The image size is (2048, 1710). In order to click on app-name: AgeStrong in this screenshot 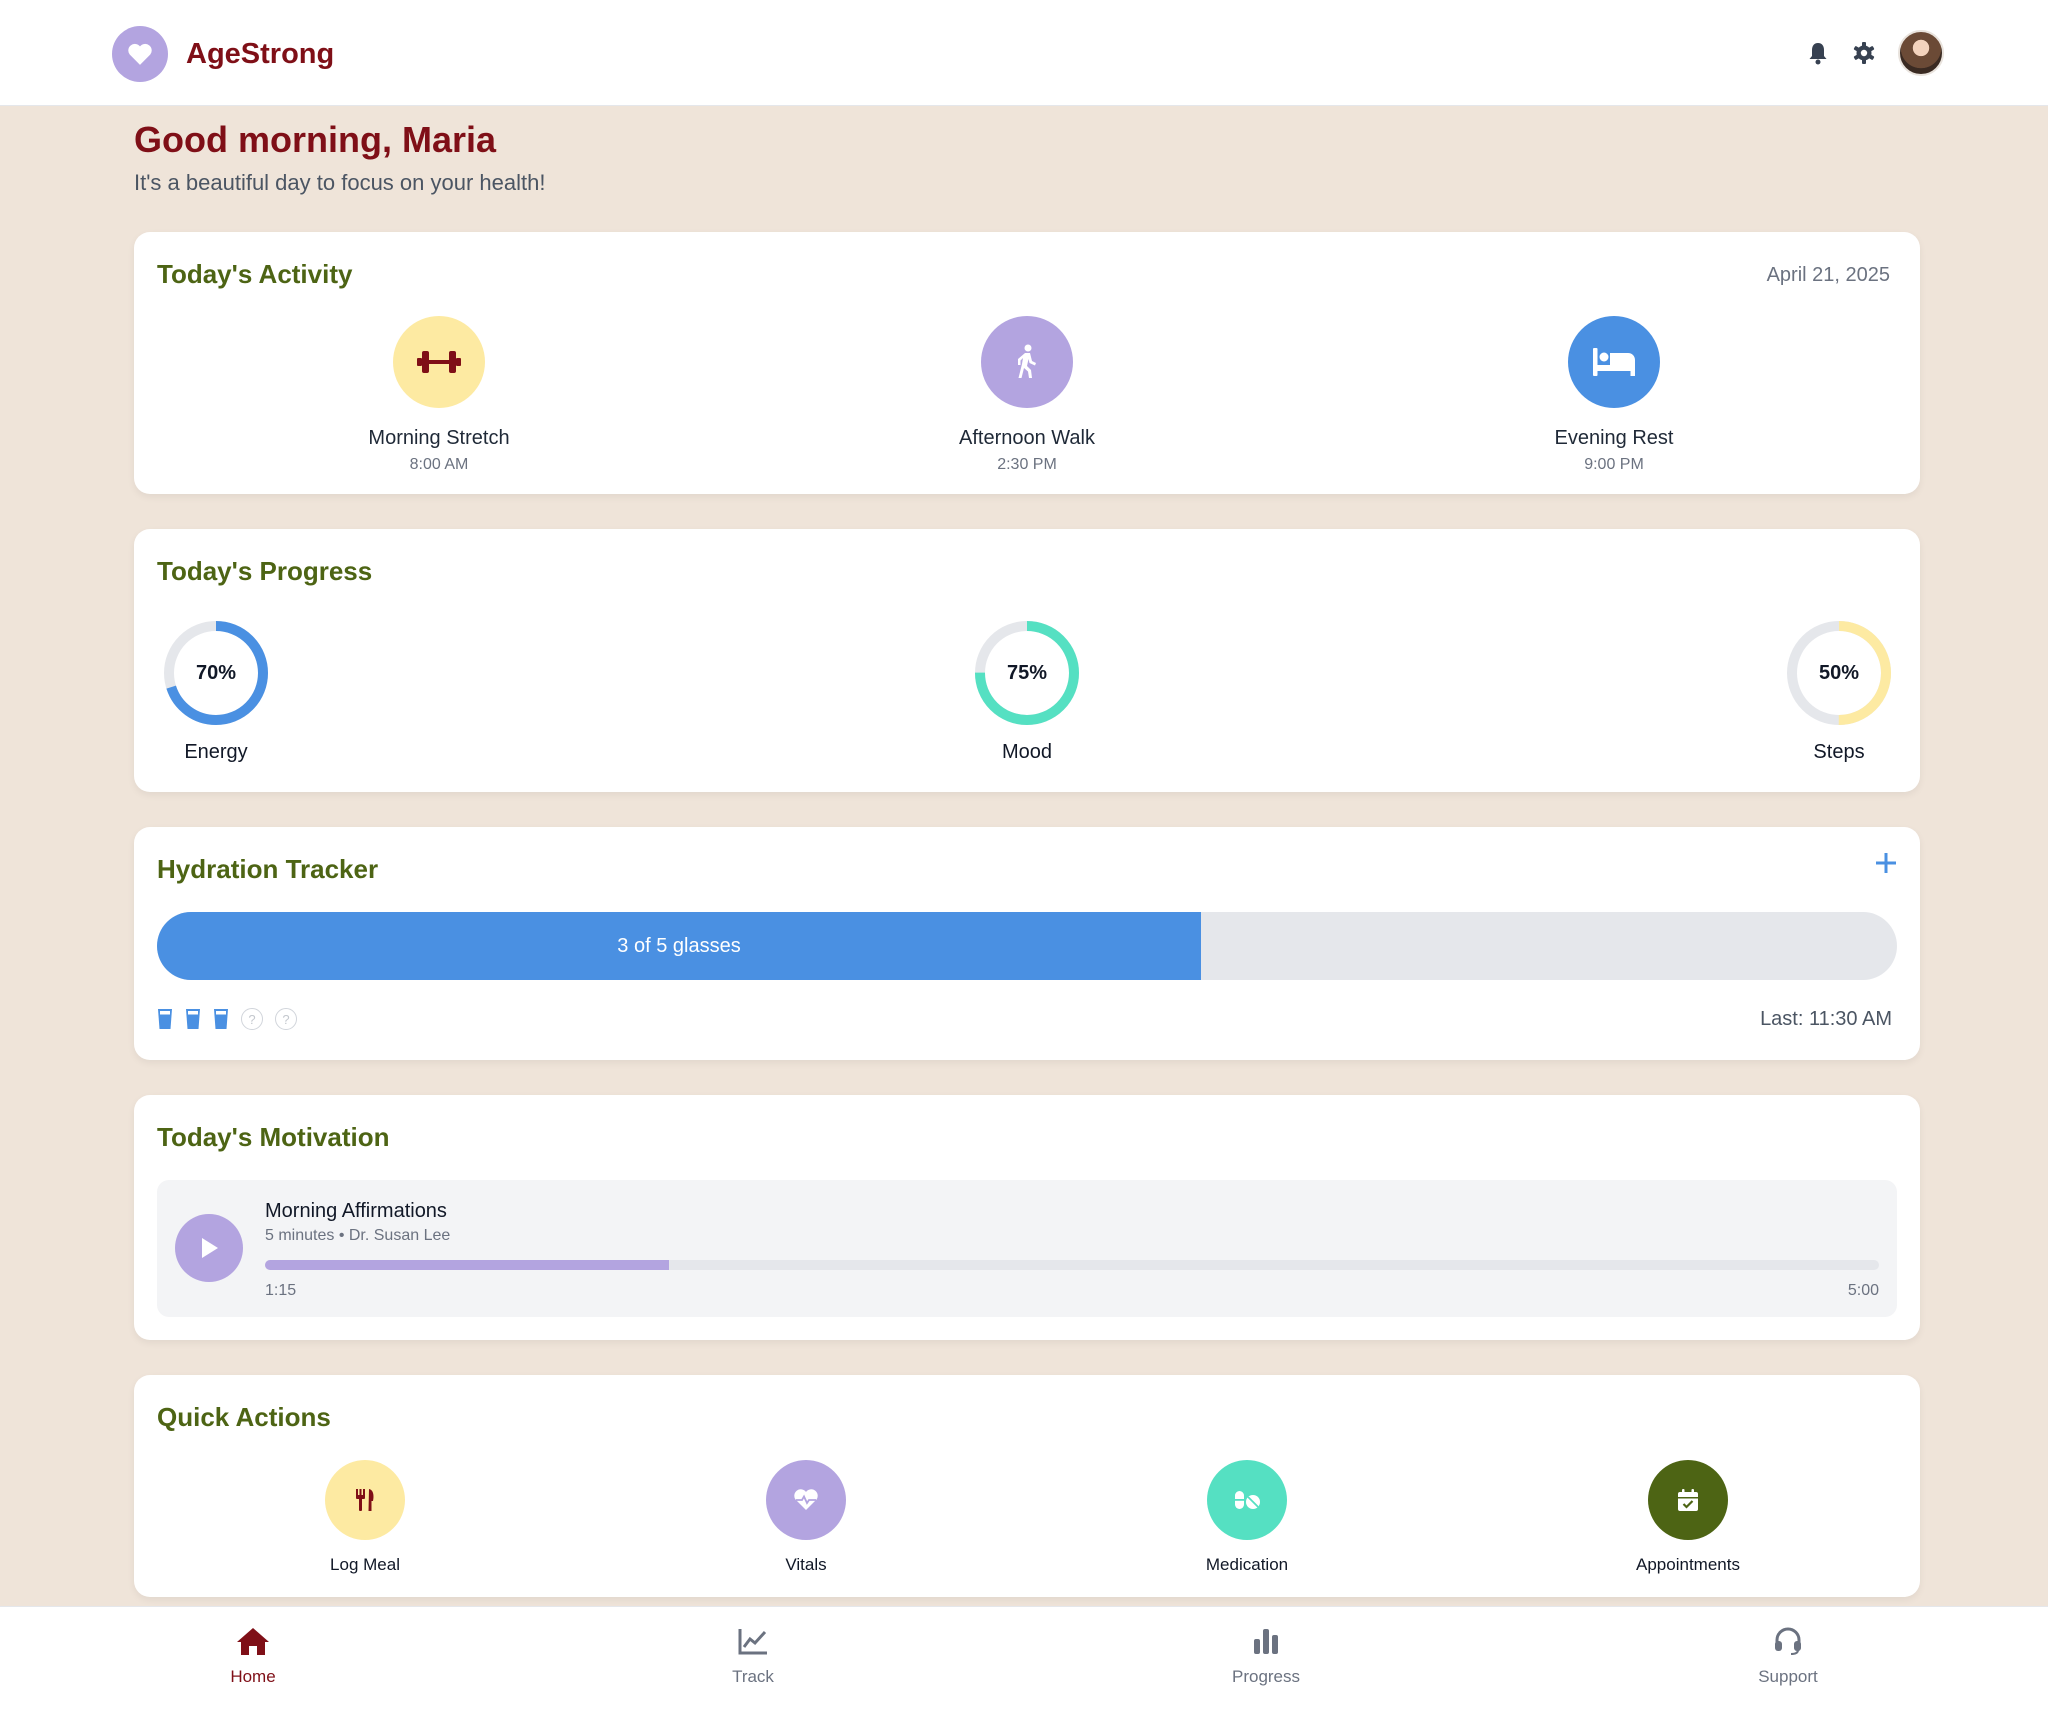, I will do `click(260, 53)`.